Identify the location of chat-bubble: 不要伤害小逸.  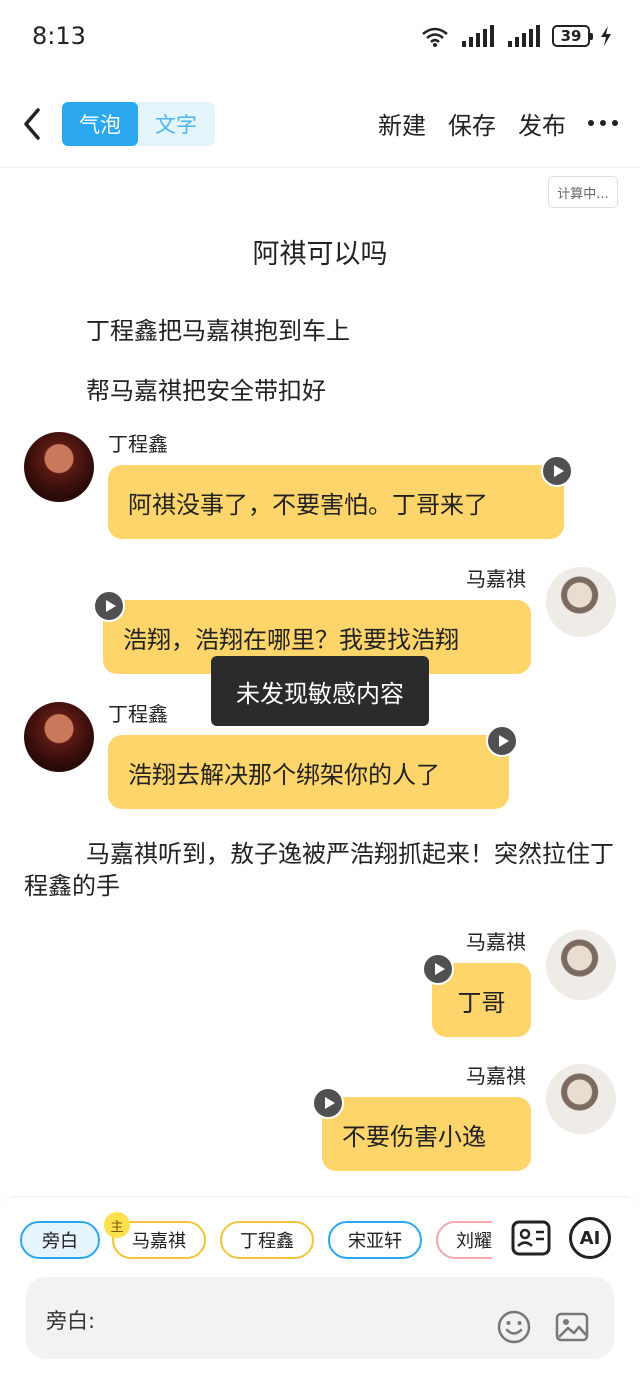
(426, 1134).